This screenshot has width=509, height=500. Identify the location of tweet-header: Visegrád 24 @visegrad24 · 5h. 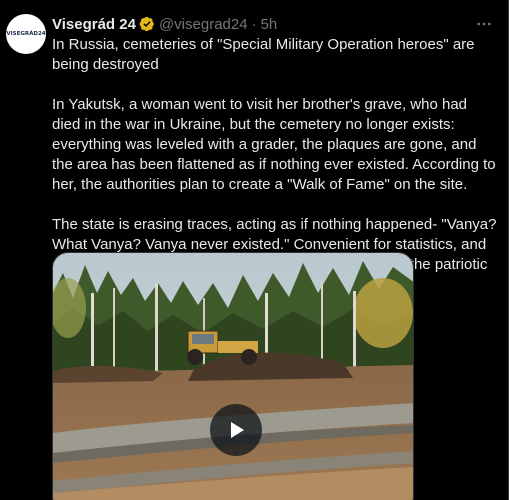
(164, 24).